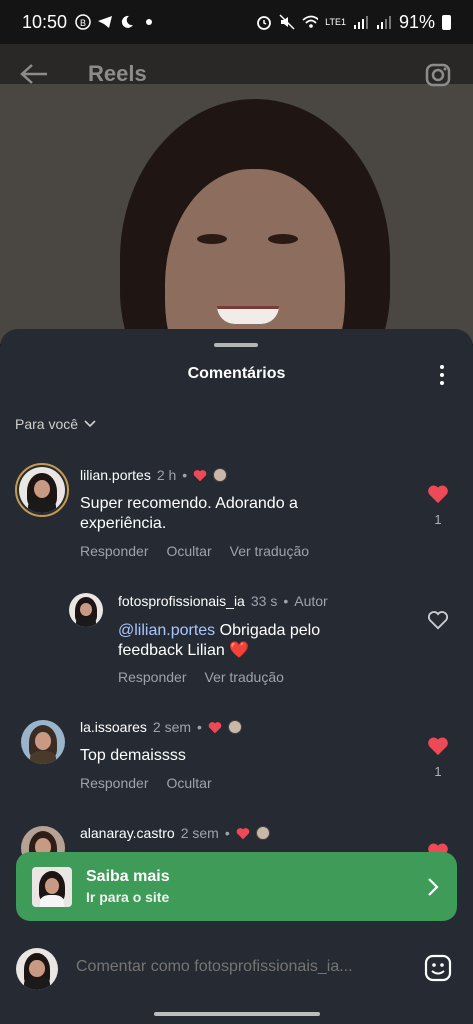 The height and width of the screenshot is (1024, 473). I want to click on heart-outline-icon, so click(438, 620).